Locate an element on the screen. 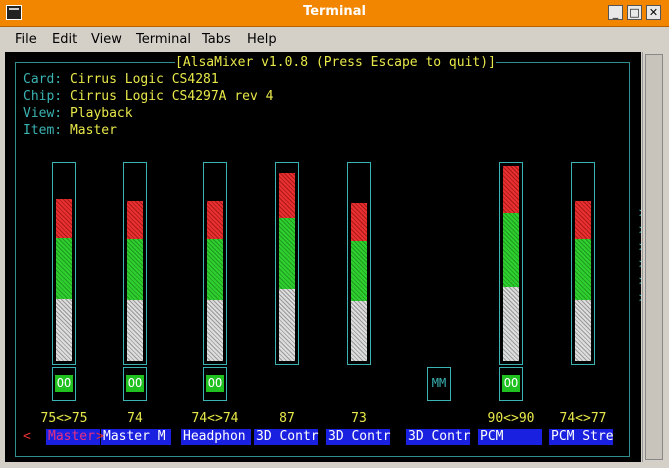  info-chip: Chip: Cirrus Logic CS4297A rev 4 is located at coordinates (148, 96).